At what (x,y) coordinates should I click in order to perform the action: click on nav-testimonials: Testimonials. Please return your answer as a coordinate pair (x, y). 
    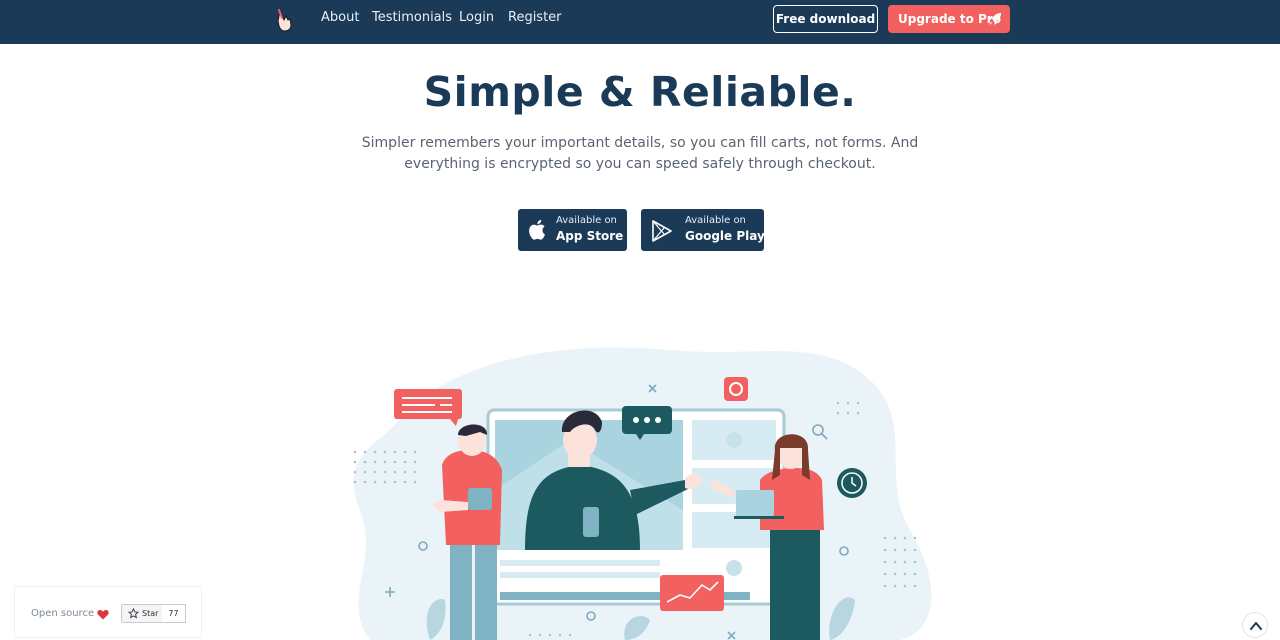
    Looking at the image, I should click on (412, 18).